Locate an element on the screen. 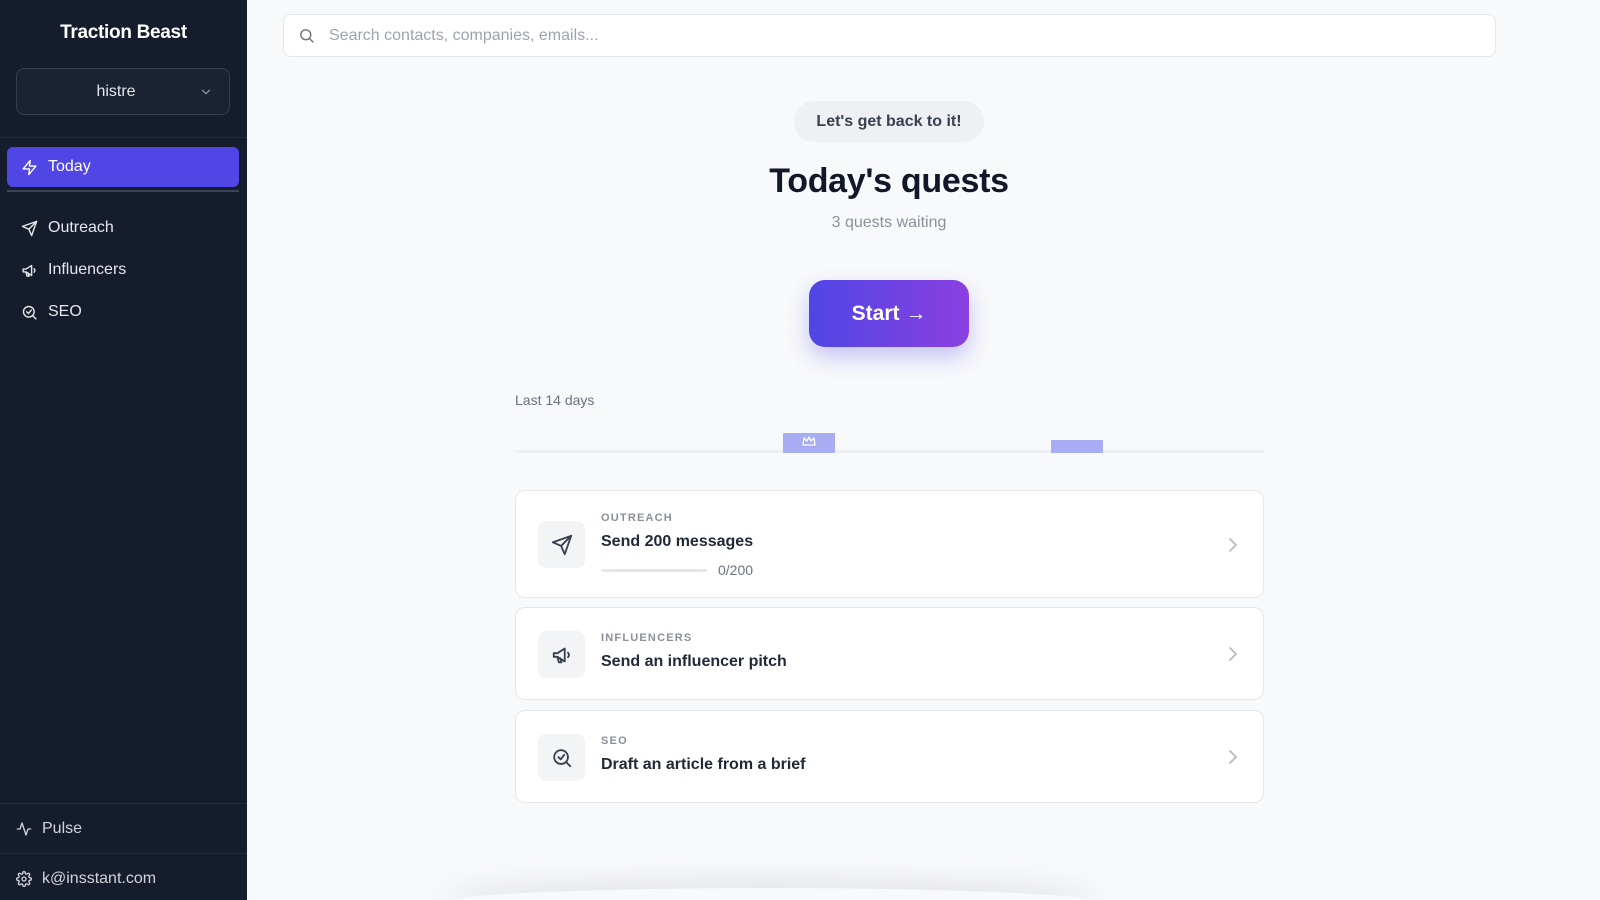  quest-card-seo: SEO Draft an article from a brief is located at coordinates (889, 756).